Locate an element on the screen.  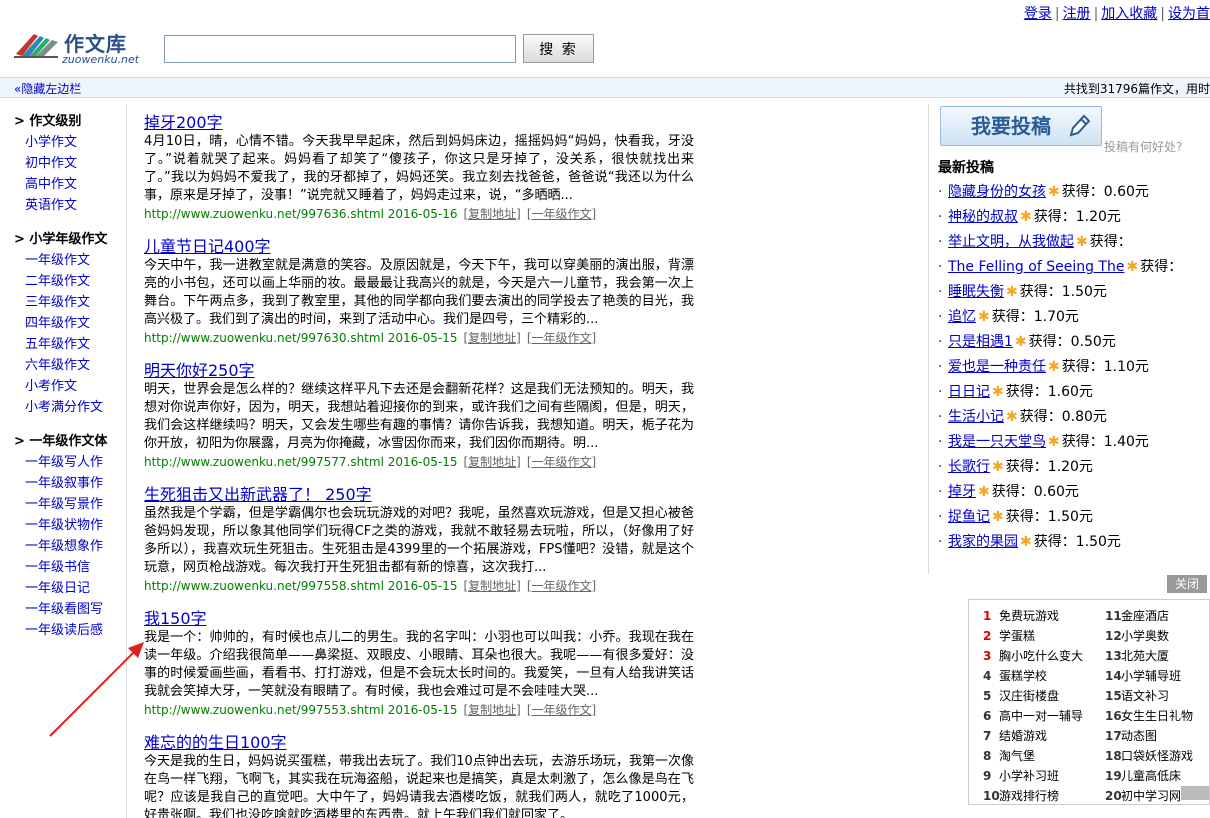
latest-submission-item: · 只是相遇1 ✱ 获得：0.50元 is located at coordinates (1074, 342).